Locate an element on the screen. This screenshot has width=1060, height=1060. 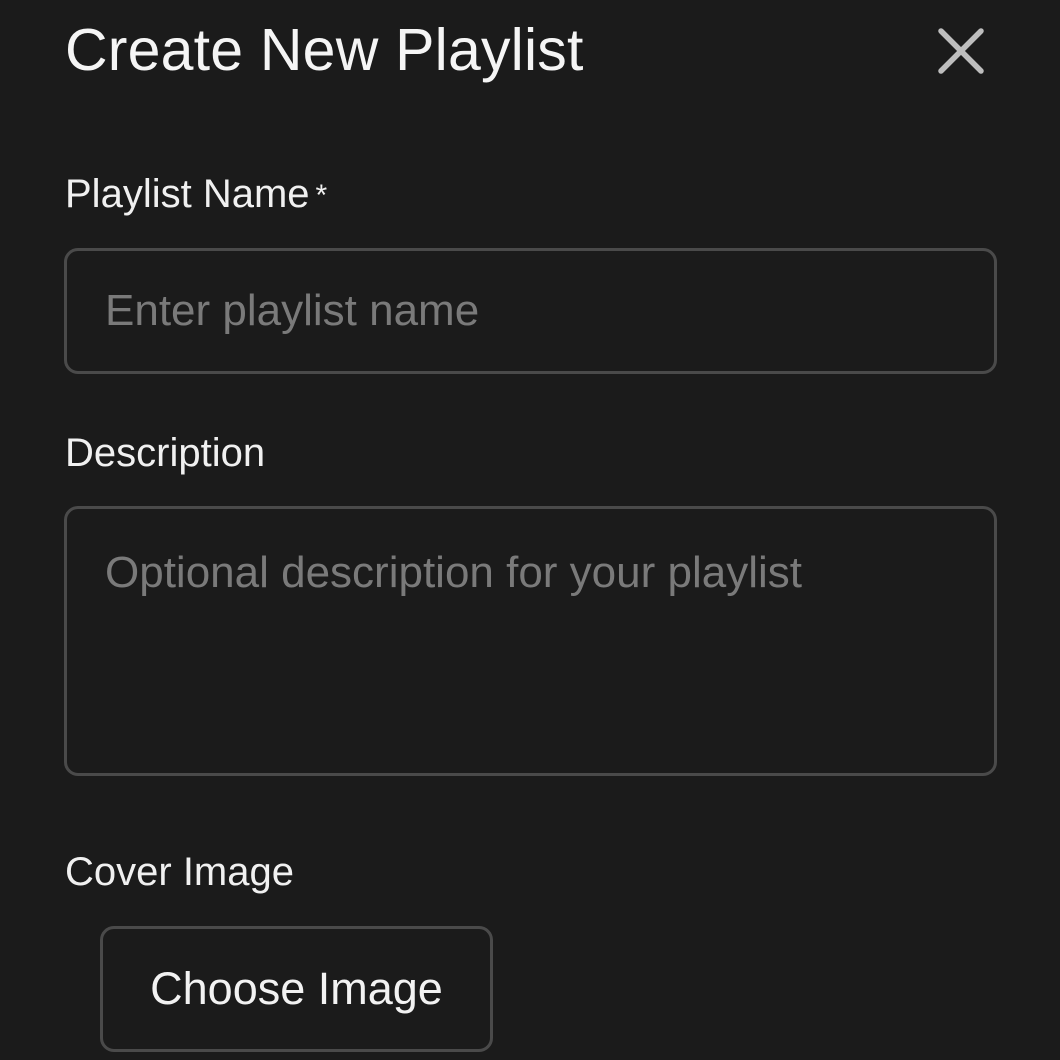
playlist-name-label: Playlist Name * is located at coordinates (196, 194).